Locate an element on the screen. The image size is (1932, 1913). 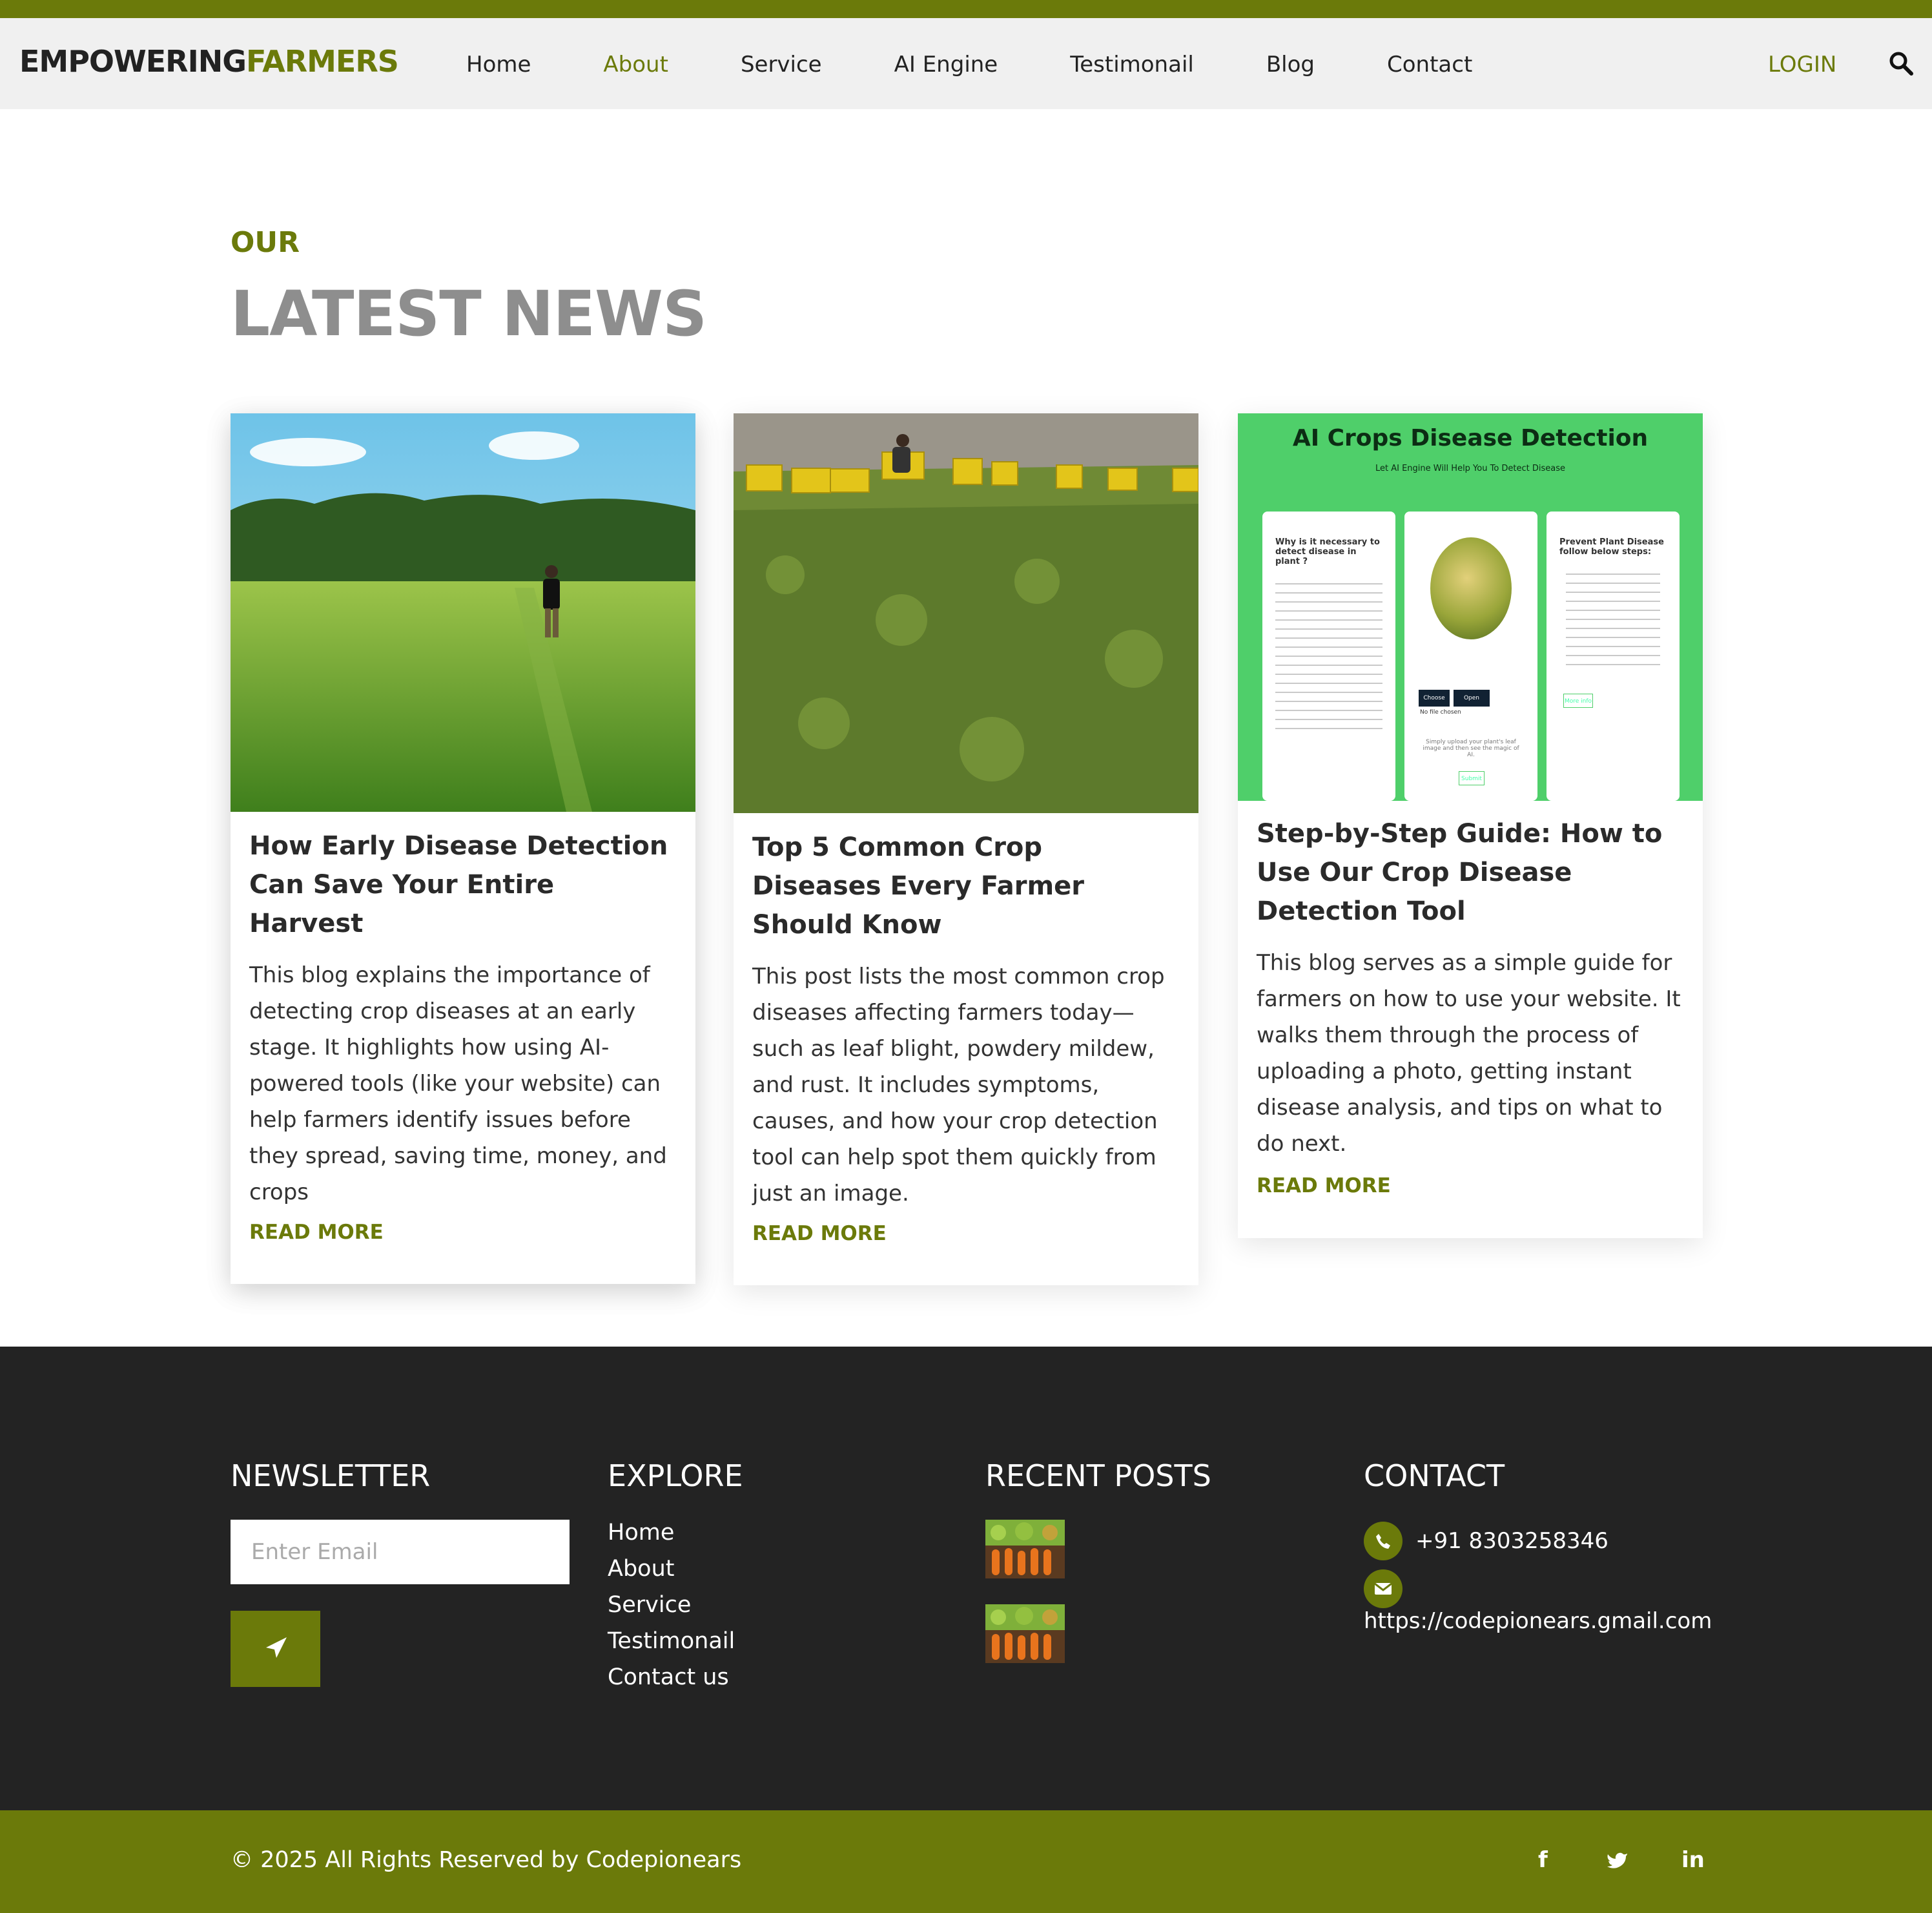
choose-file-button: Choose File is located at coordinates (1435, 704).